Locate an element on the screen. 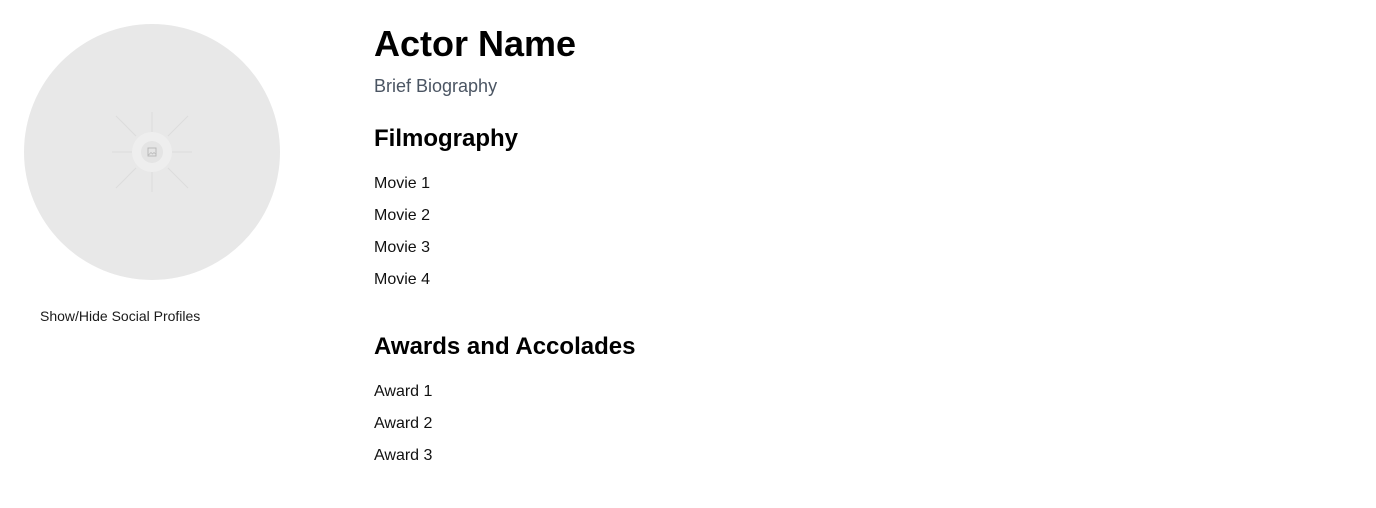 The height and width of the screenshot is (508, 1376). awards-heading: Awards and Accolades is located at coordinates (505, 346).